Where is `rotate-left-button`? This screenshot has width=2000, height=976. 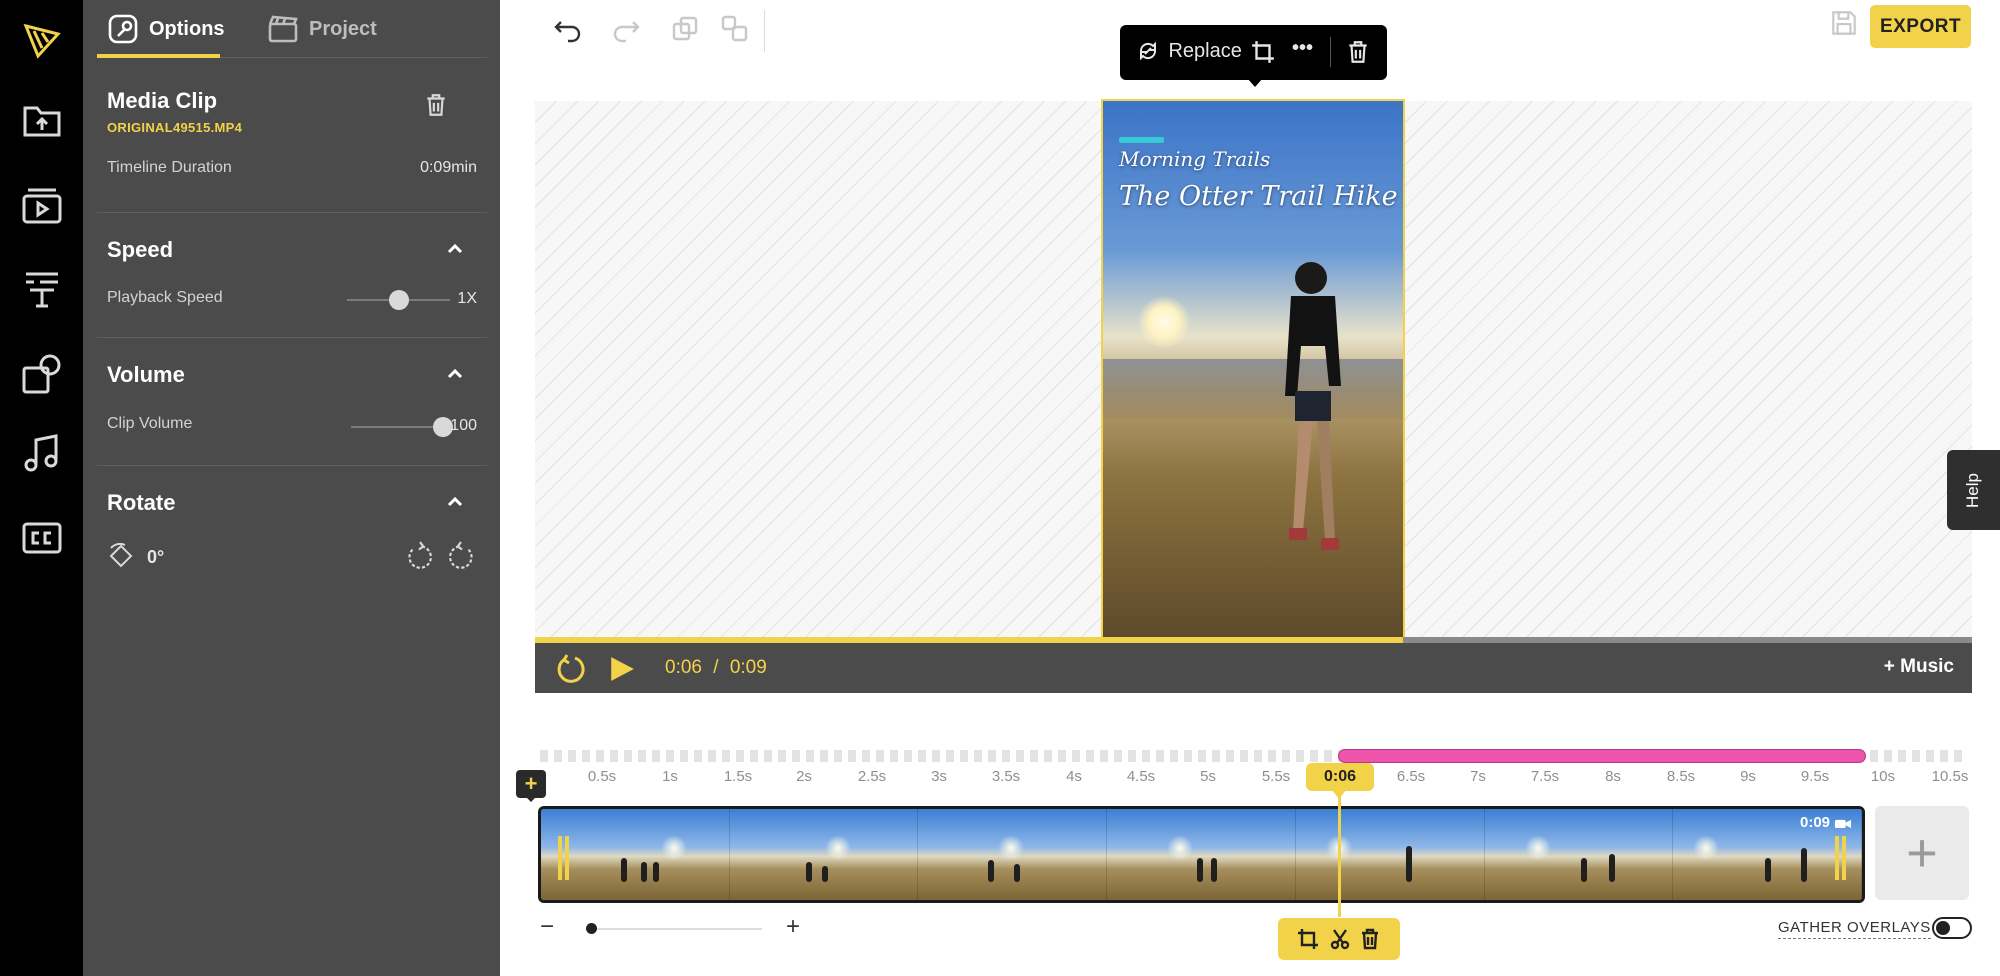 rotate-left-button is located at coordinates (420, 558).